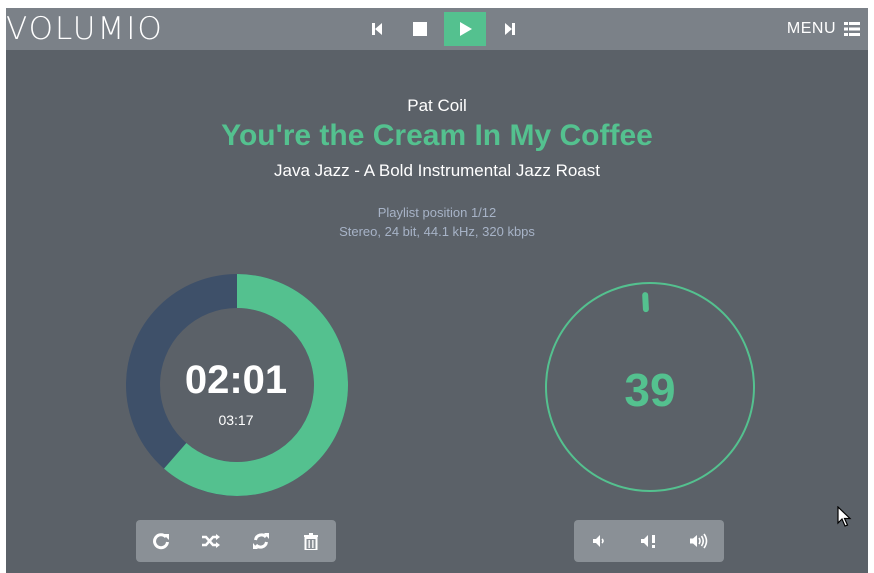  I want to click on volume-down-icon, so click(598, 541).